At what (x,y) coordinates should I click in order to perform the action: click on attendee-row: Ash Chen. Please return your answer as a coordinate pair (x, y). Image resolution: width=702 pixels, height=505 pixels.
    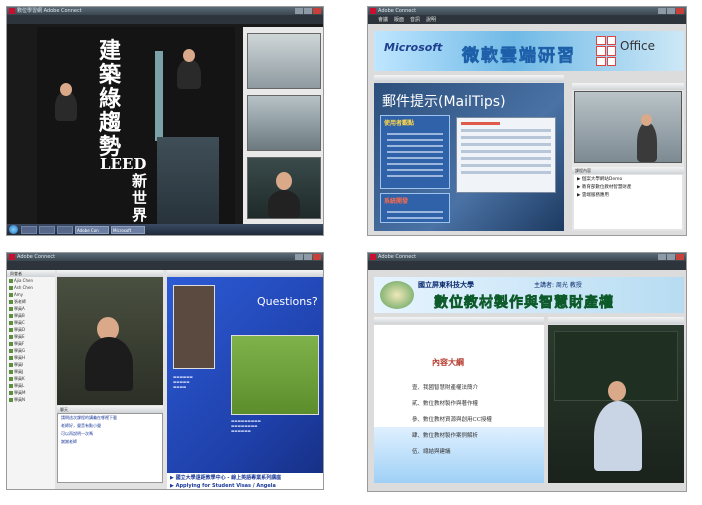
    Looking at the image, I should click on (31, 287).